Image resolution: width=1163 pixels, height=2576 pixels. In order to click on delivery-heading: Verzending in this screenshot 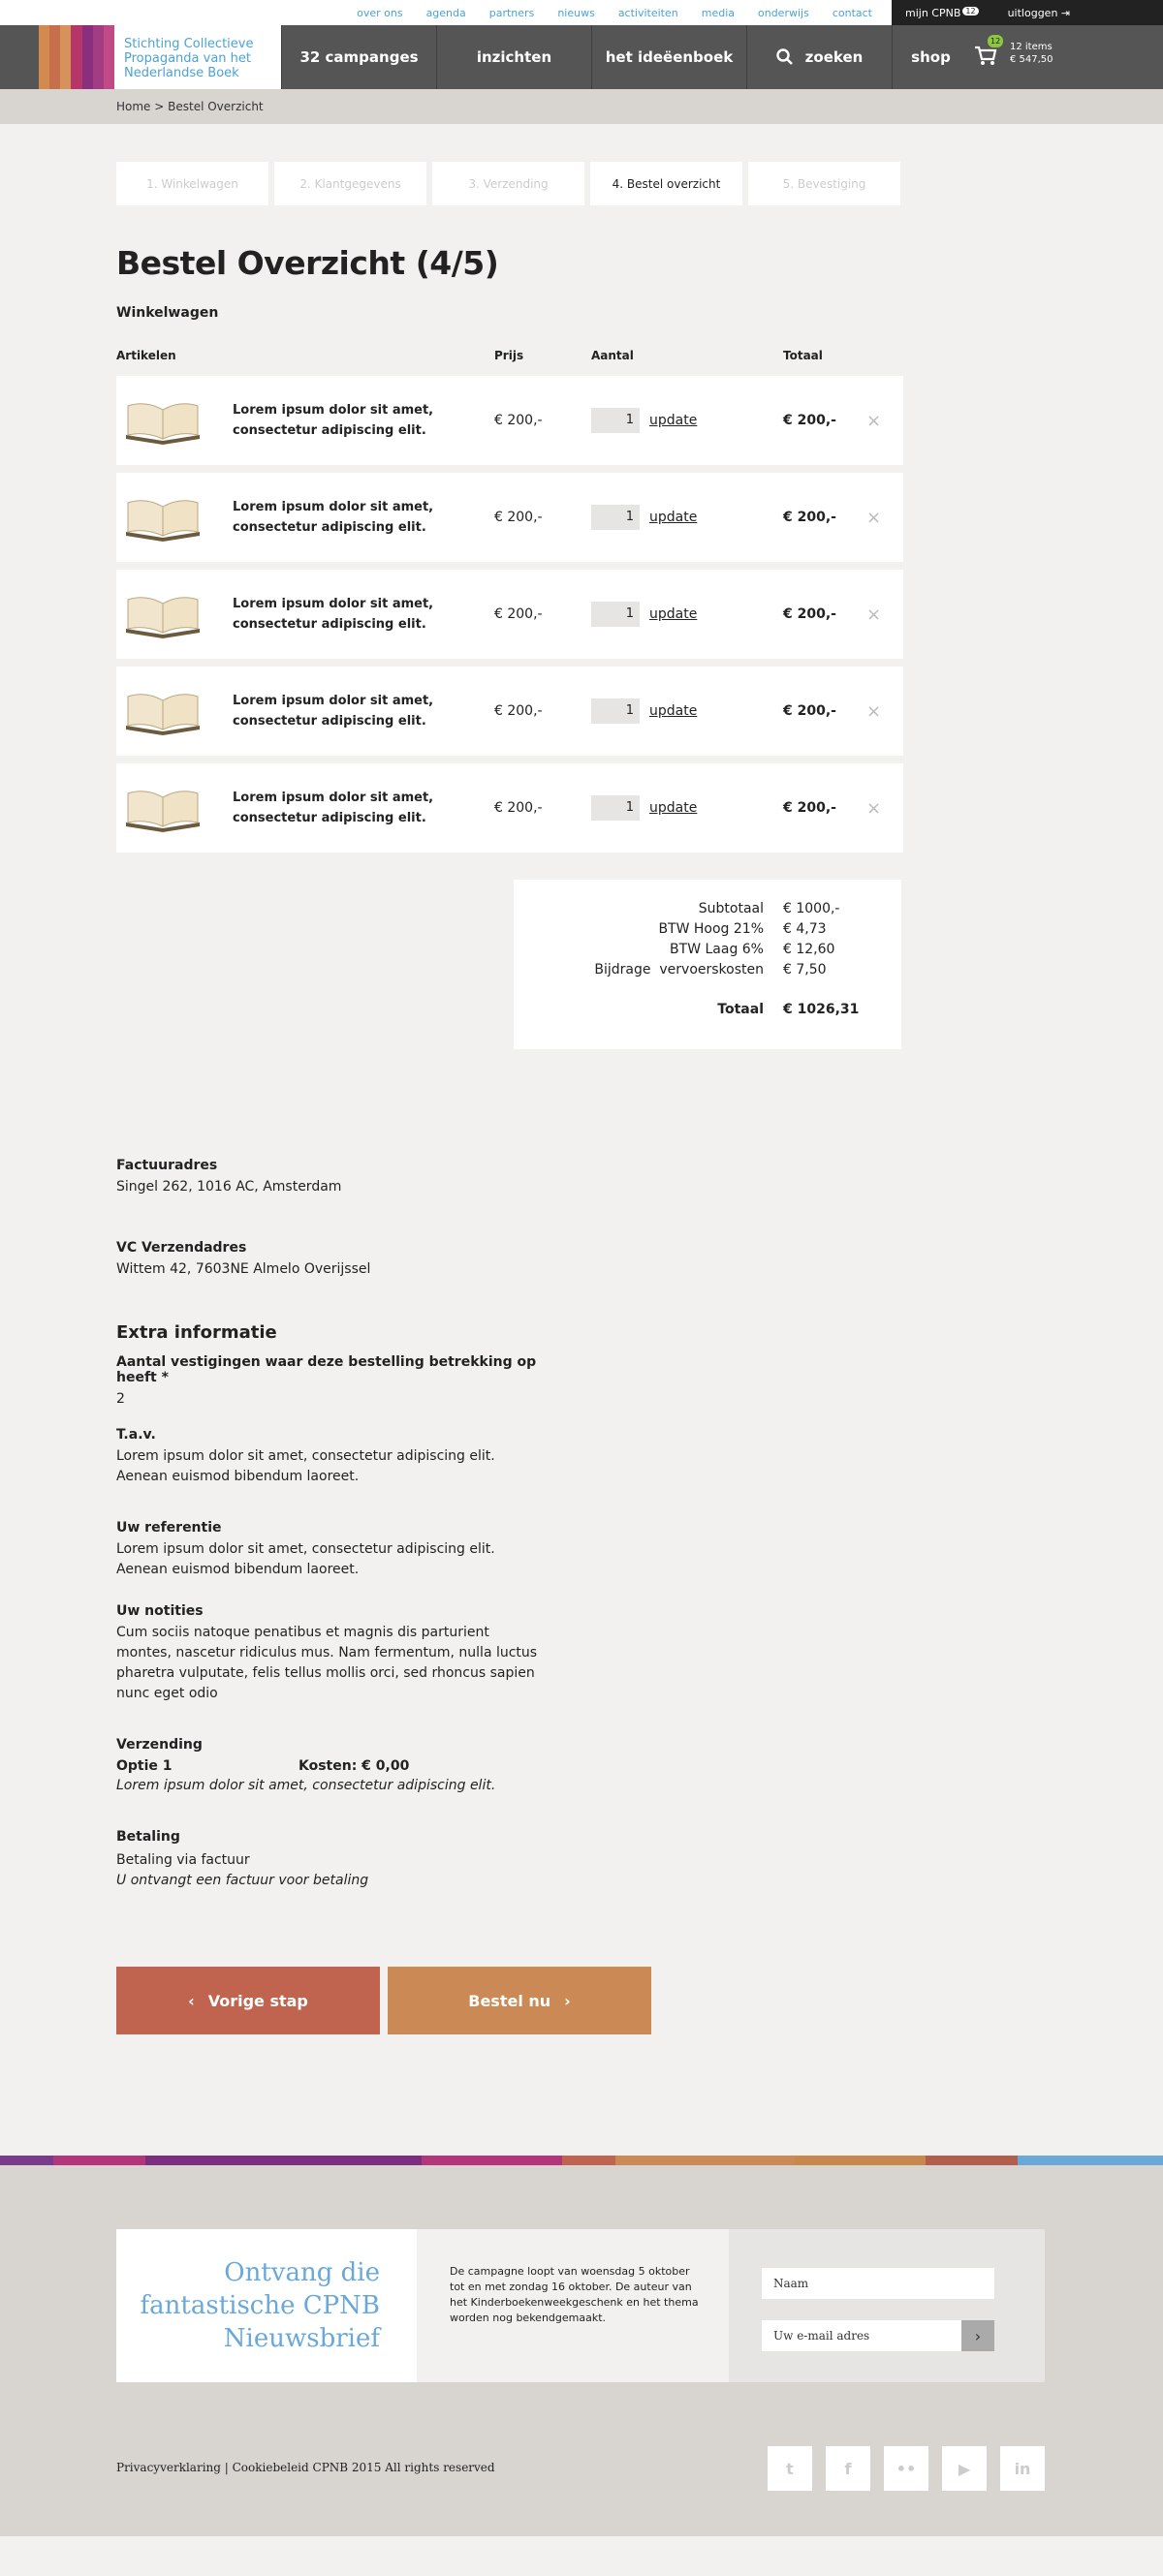, I will do `click(159, 1745)`.